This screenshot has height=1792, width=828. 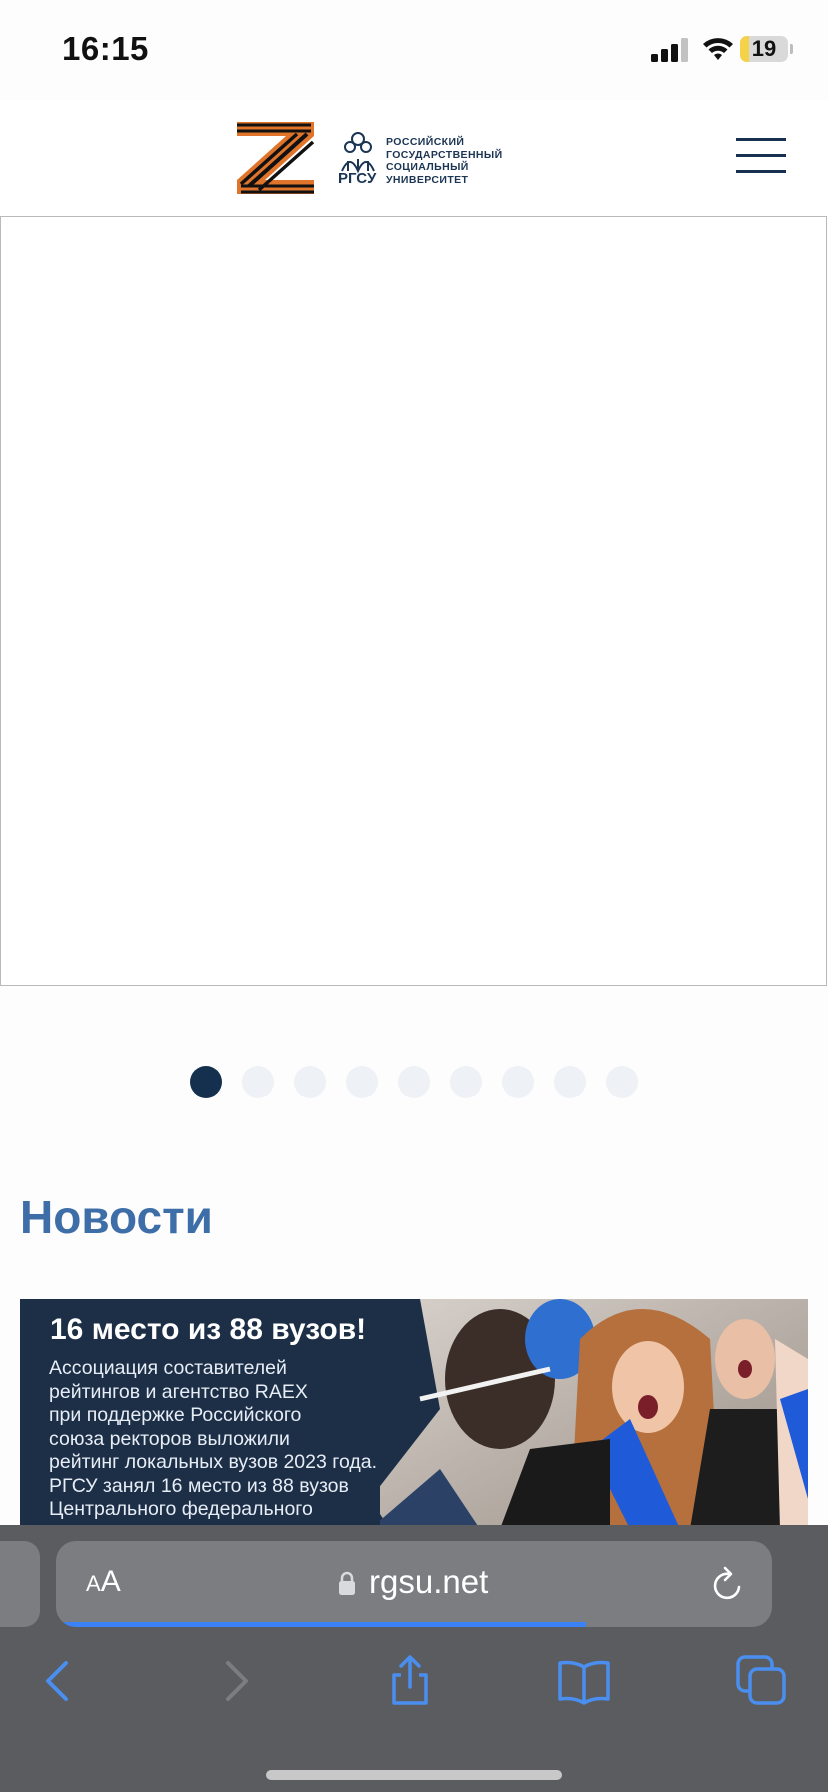 I want to click on address-bar: AA rgsu.net, so click(x=414, y=1584).